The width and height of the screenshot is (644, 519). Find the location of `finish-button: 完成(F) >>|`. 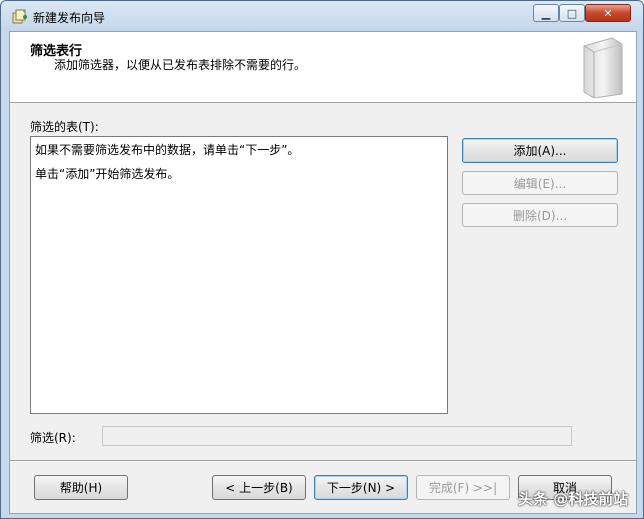

finish-button: 完成(F) >>| is located at coordinates (463, 487).